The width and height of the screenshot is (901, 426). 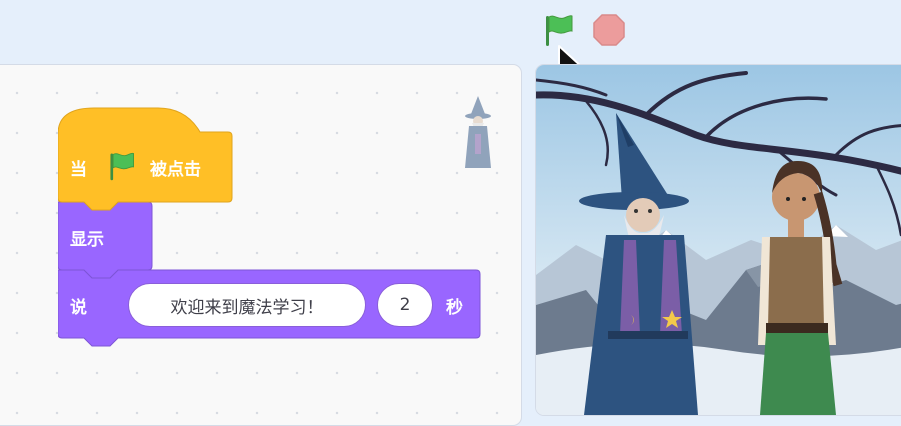 What do you see at coordinates (78, 308) in the screenshot?
I see `say-block-label: 说` at bounding box center [78, 308].